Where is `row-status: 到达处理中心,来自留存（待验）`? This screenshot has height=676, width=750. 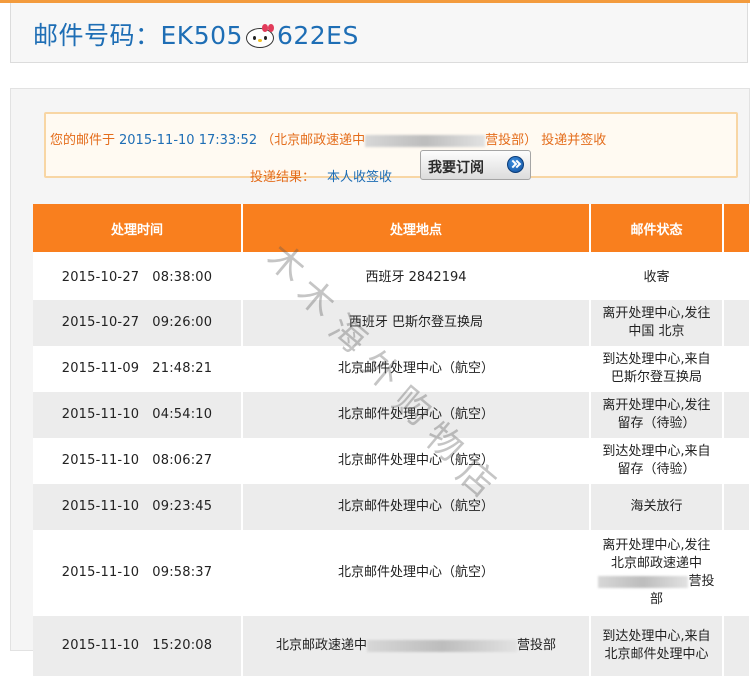
row-status: 到达处理中心,来自留存（待验） is located at coordinates (657, 461).